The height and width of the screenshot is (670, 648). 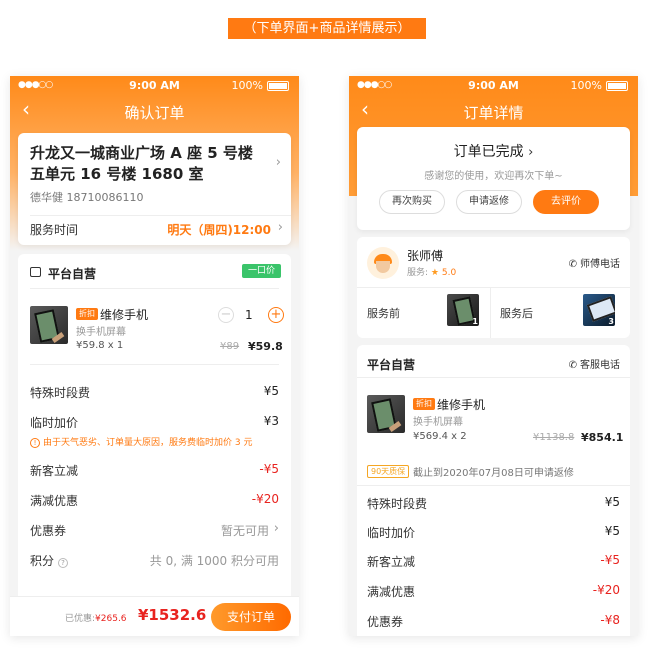 I want to click on page-title: 确认订单, so click(x=154, y=113).